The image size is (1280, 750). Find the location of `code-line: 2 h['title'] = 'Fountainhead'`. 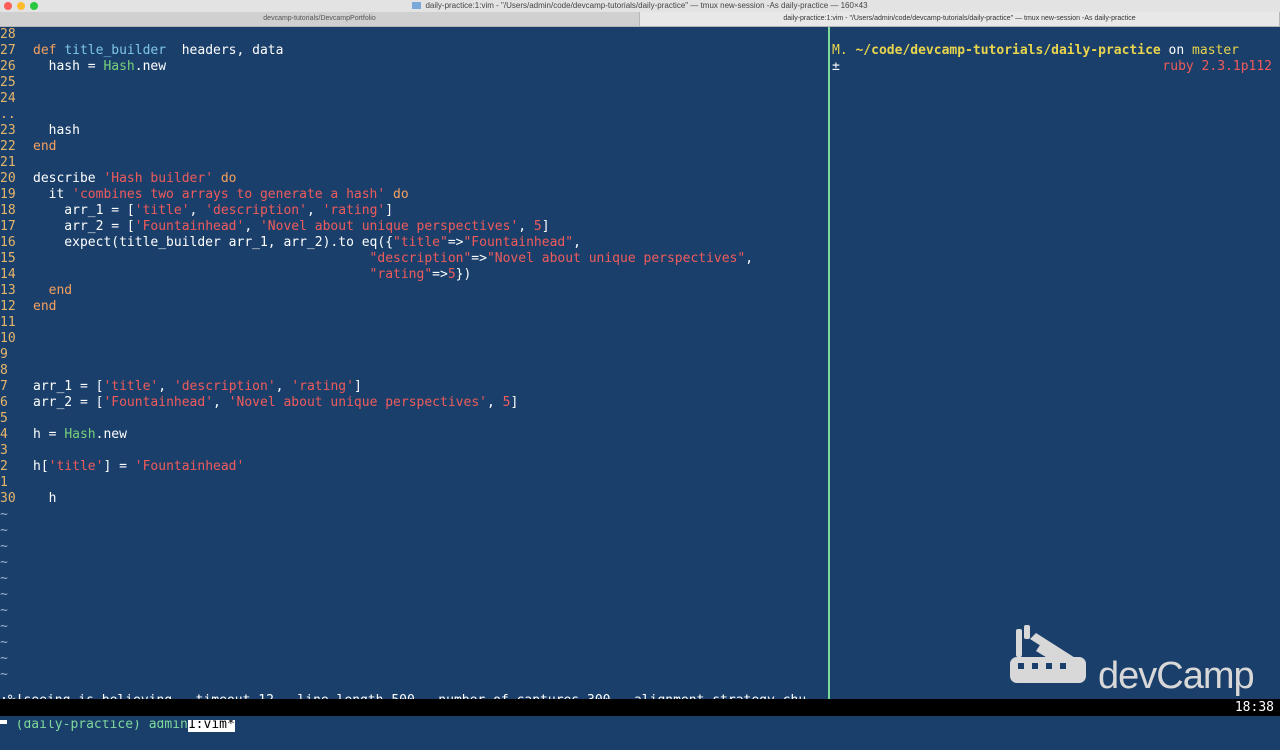

code-line: 2 h['title'] = 'Fountainhead' is located at coordinates (122, 467).